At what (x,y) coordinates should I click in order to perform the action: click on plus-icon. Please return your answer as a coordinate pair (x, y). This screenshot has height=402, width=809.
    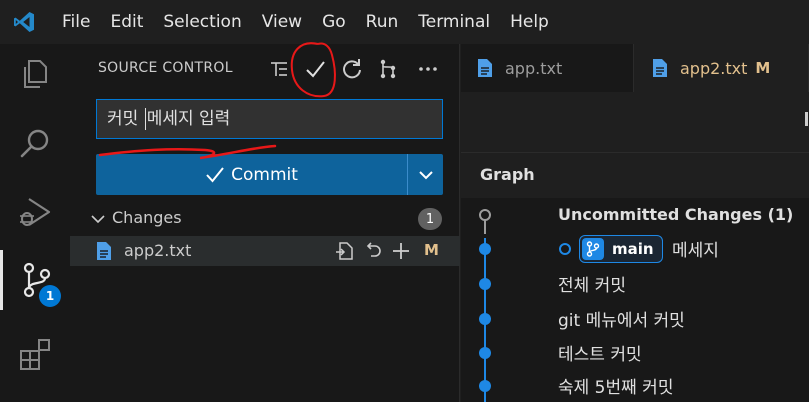
    Looking at the image, I should click on (401, 251).